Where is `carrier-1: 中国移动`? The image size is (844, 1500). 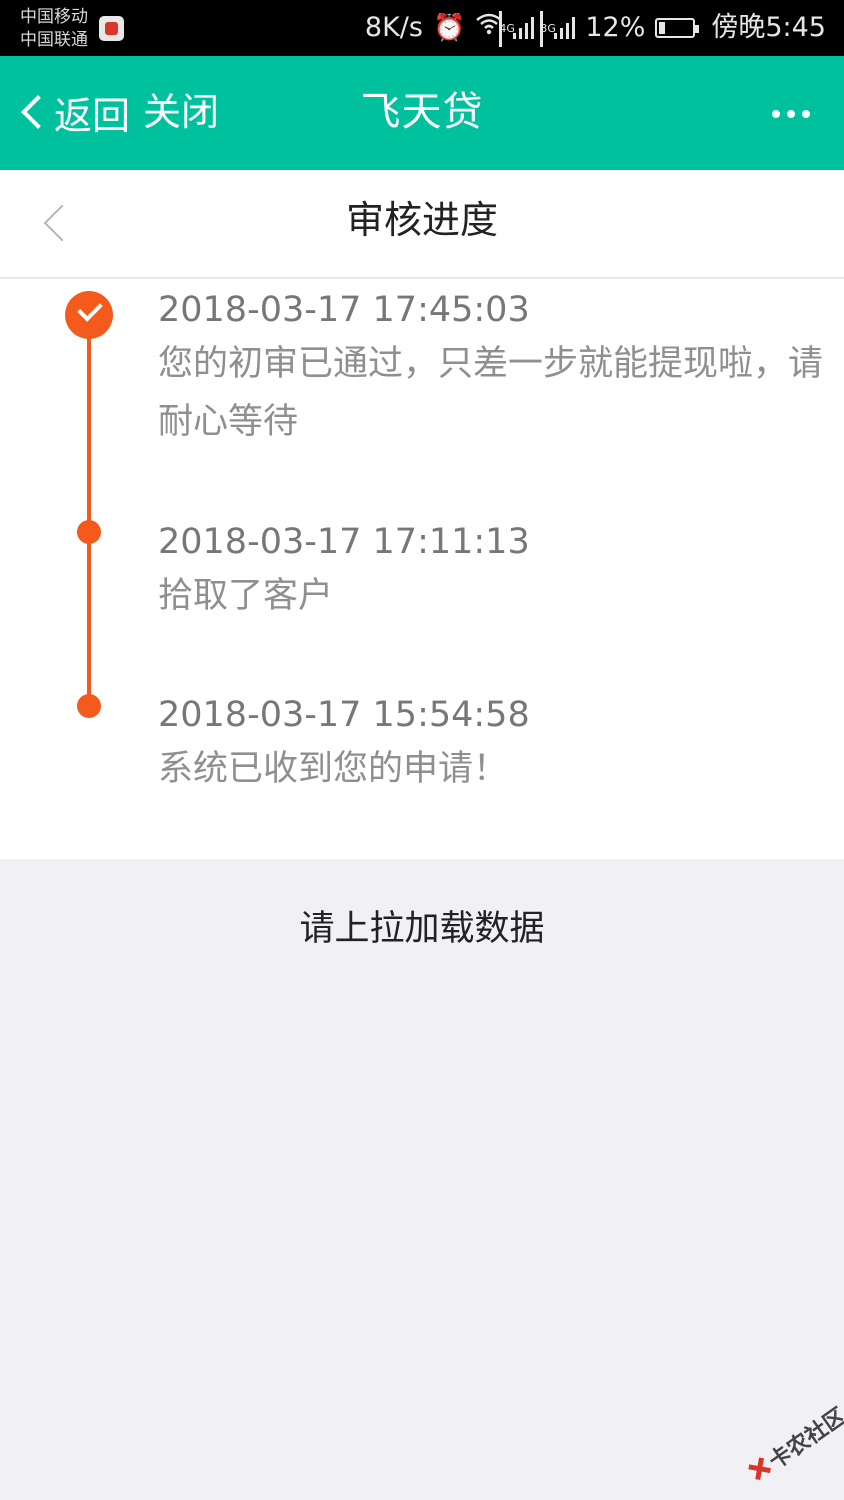 carrier-1: 中国移动 is located at coordinates (54, 17).